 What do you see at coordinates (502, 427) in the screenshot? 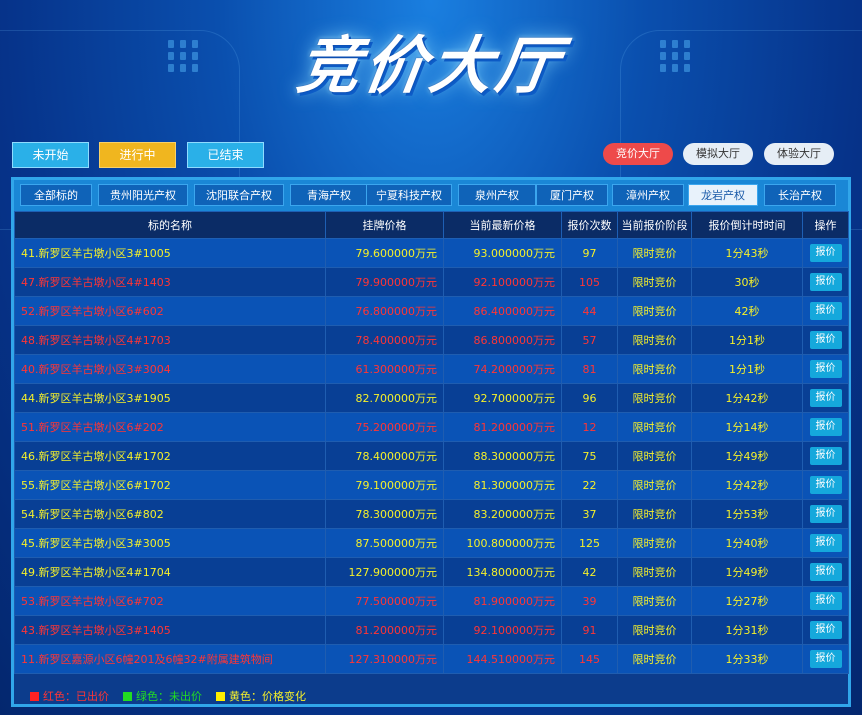
I see `cell-latest-price: 81.200000万元` at bounding box center [502, 427].